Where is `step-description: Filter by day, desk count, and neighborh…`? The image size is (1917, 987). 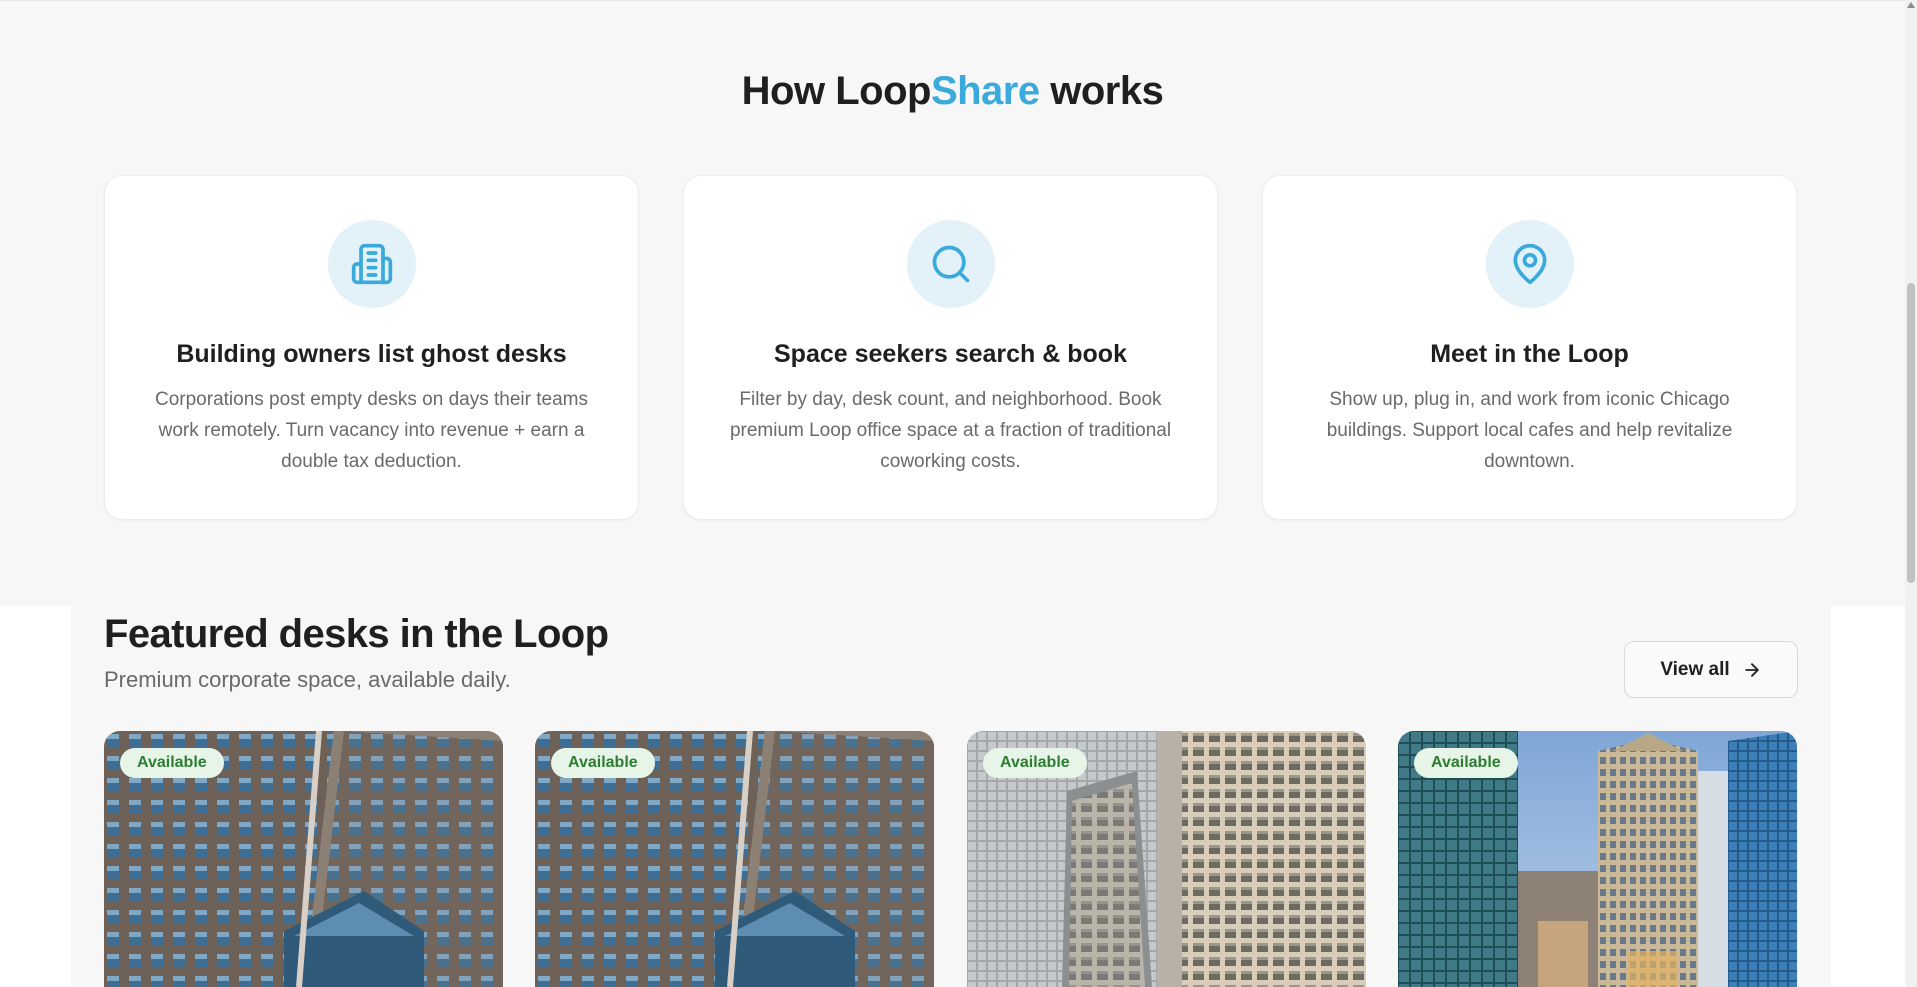 step-description: Filter by day, desk count, and neighborh… is located at coordinates (950, 430).